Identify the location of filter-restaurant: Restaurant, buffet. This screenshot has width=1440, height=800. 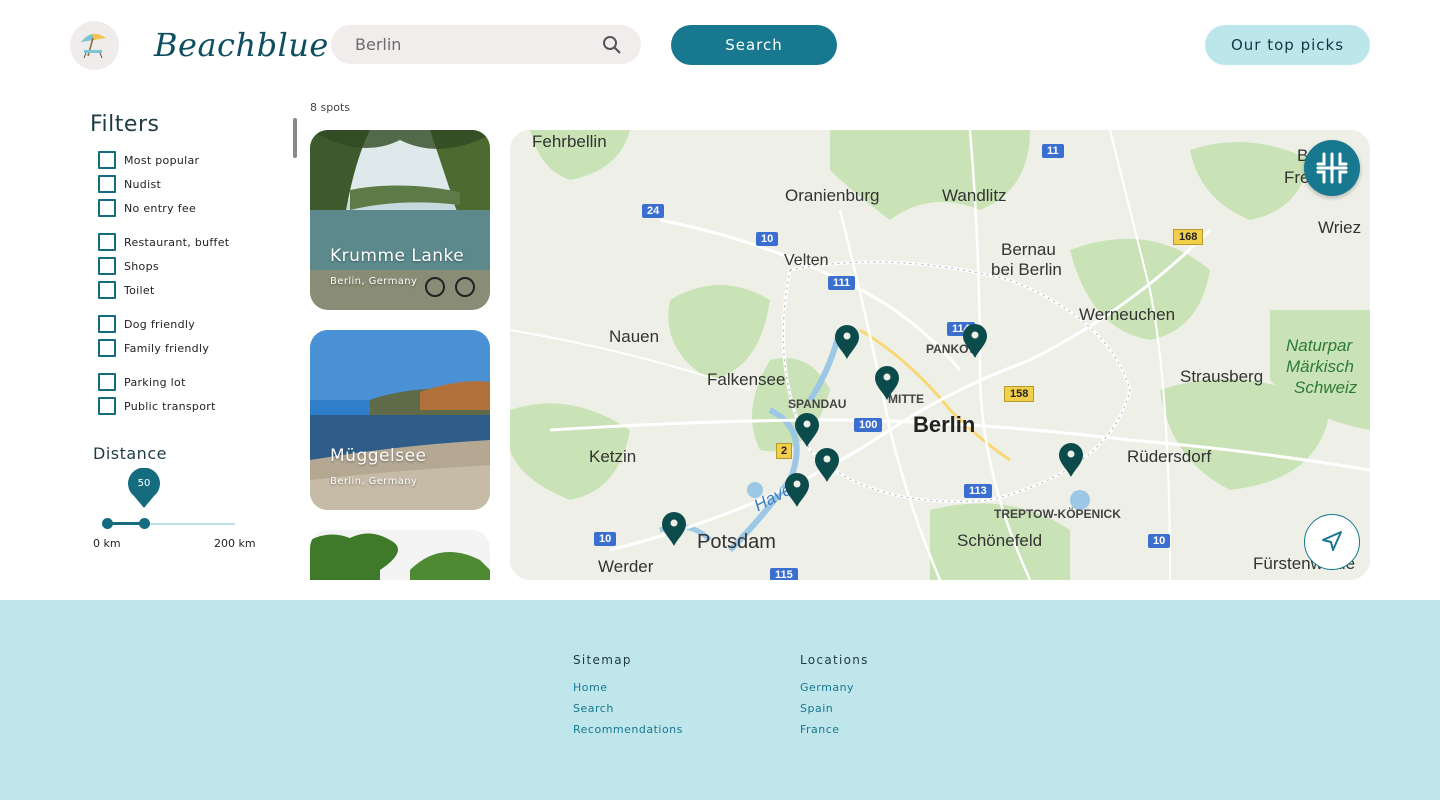
(163, 242).